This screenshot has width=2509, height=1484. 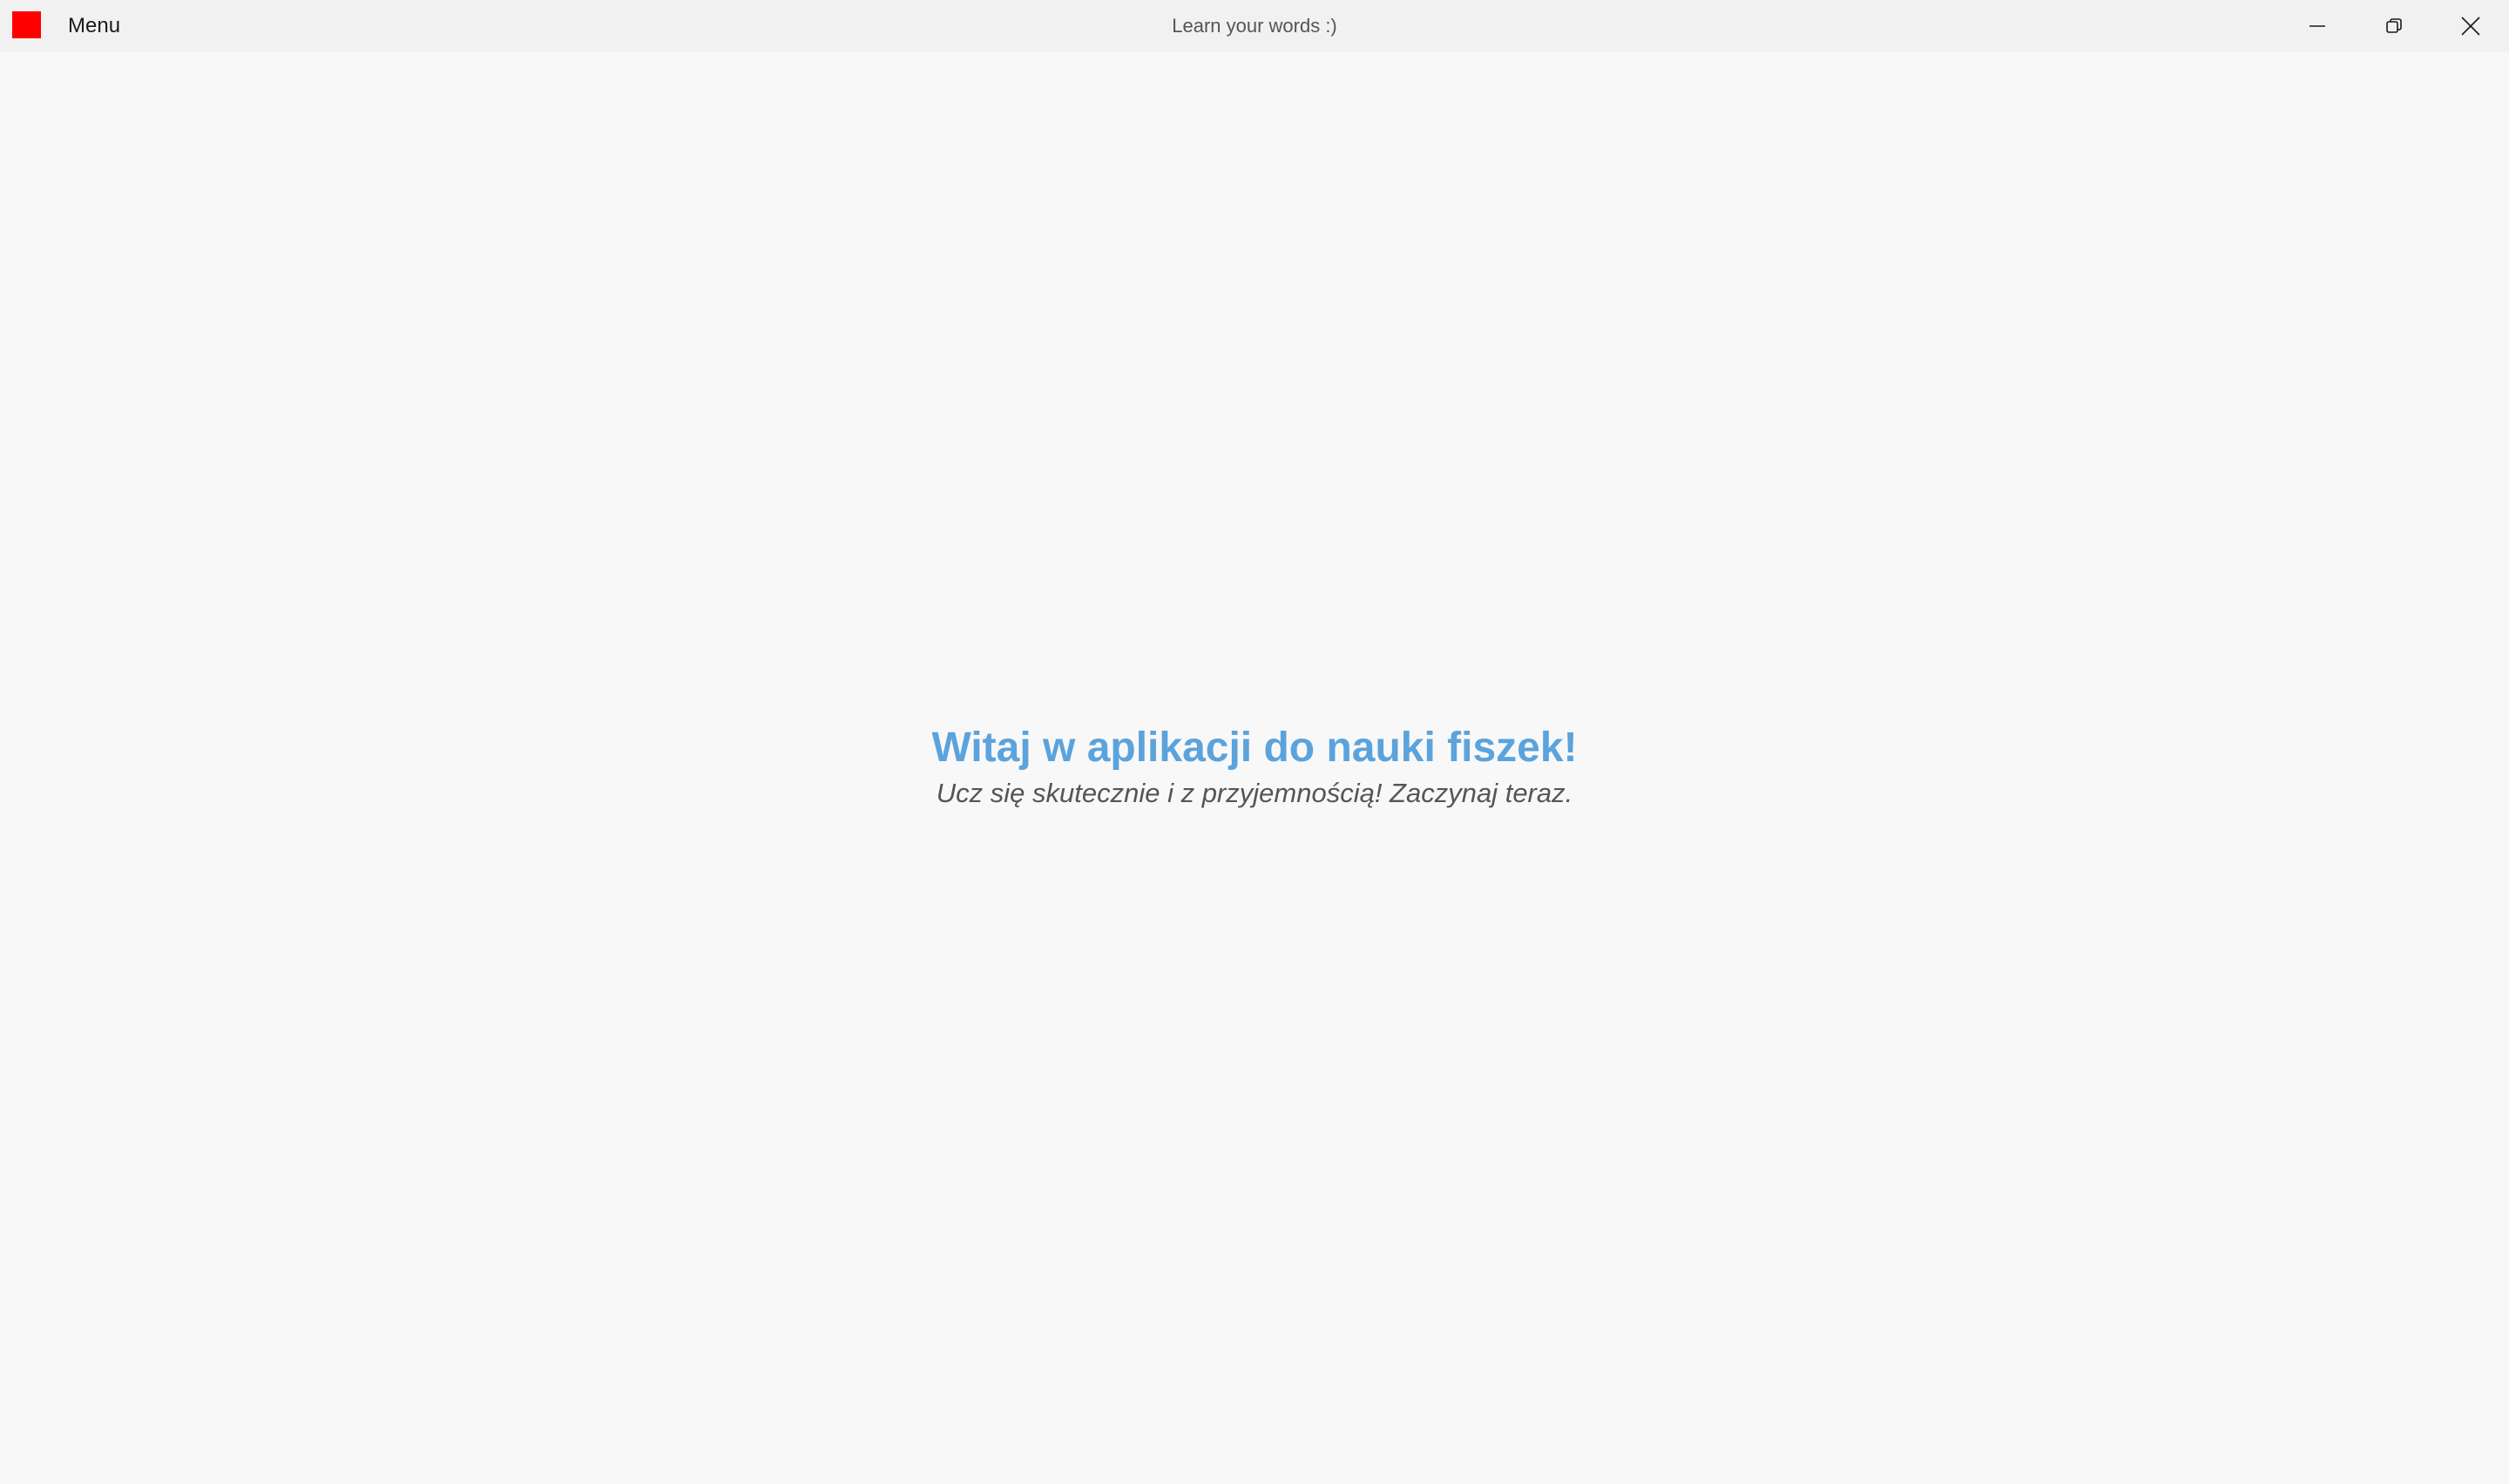 I want to click on minimize-button, so click(x=2317, y=26).